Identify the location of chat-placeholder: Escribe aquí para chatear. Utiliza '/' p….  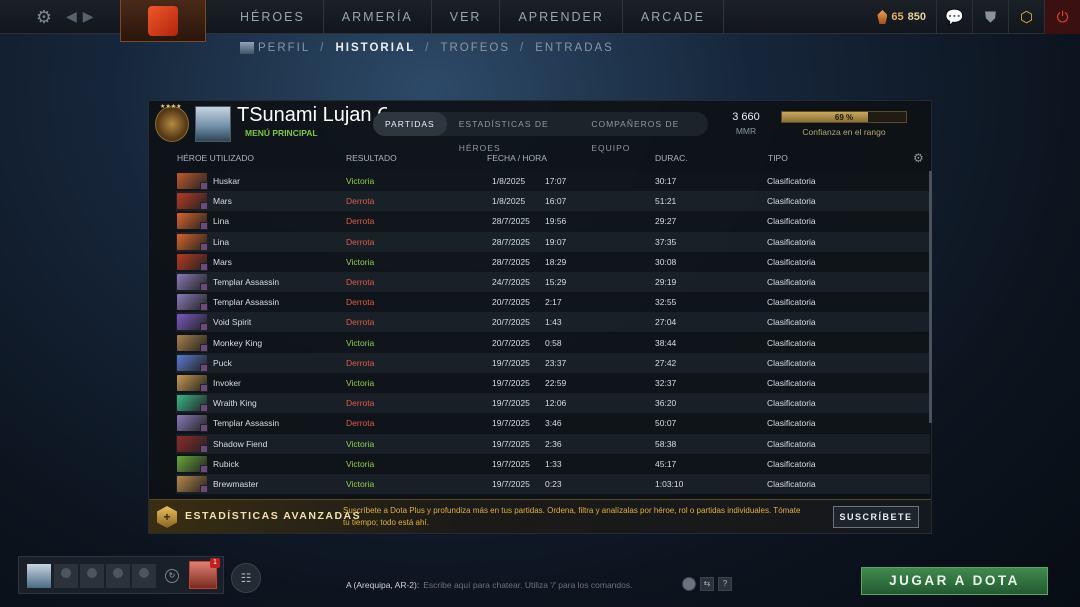
(528, 585).